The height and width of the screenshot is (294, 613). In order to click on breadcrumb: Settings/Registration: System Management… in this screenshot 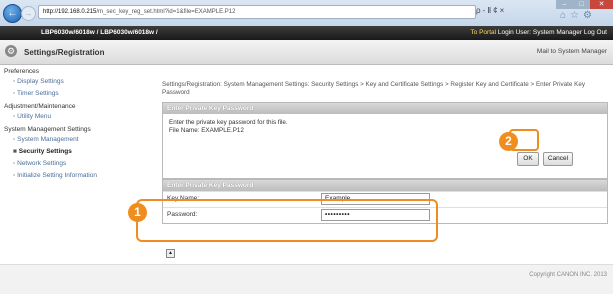, I will do `click(373, 88)`.